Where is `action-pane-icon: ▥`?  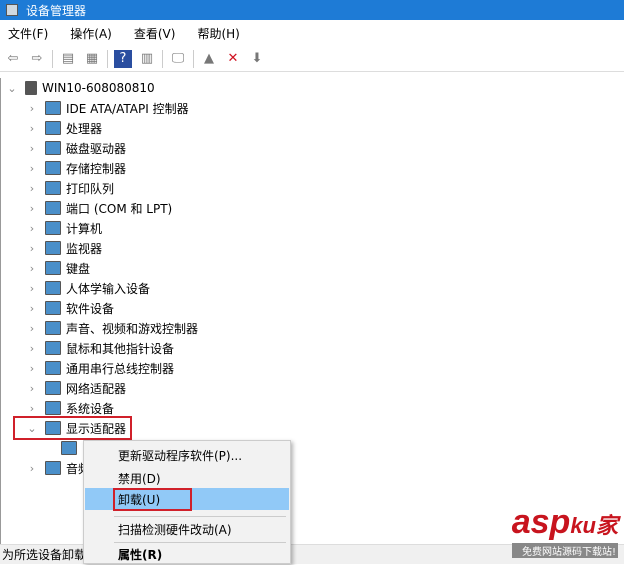
action-pane-icon: ▥ is located at coordinates (147, 59).